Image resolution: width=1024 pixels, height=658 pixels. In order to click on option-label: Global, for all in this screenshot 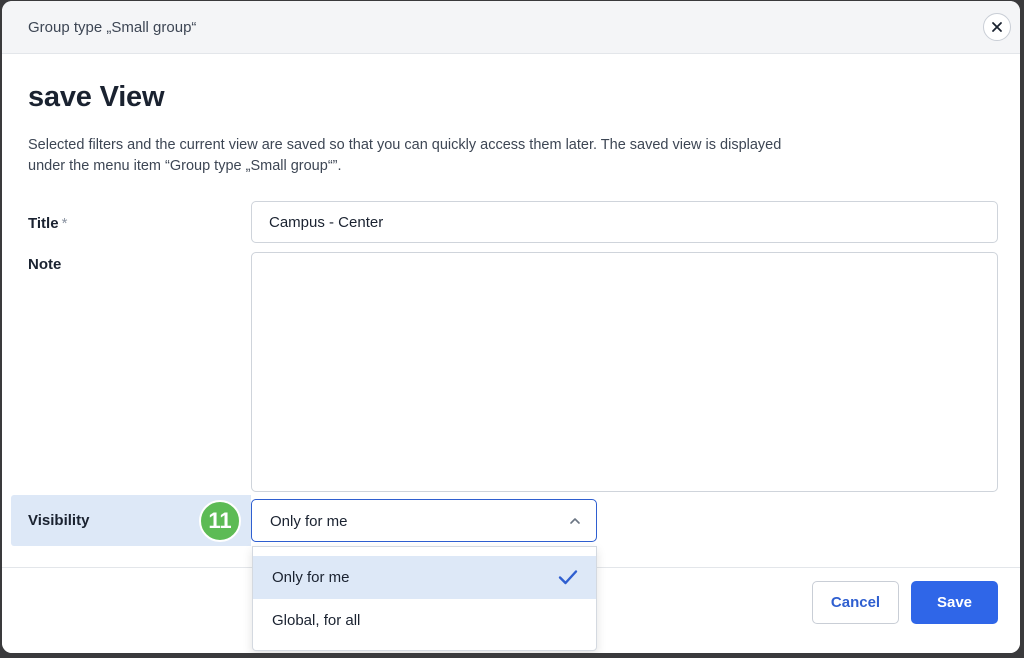, I will do `click(316, 620)`.